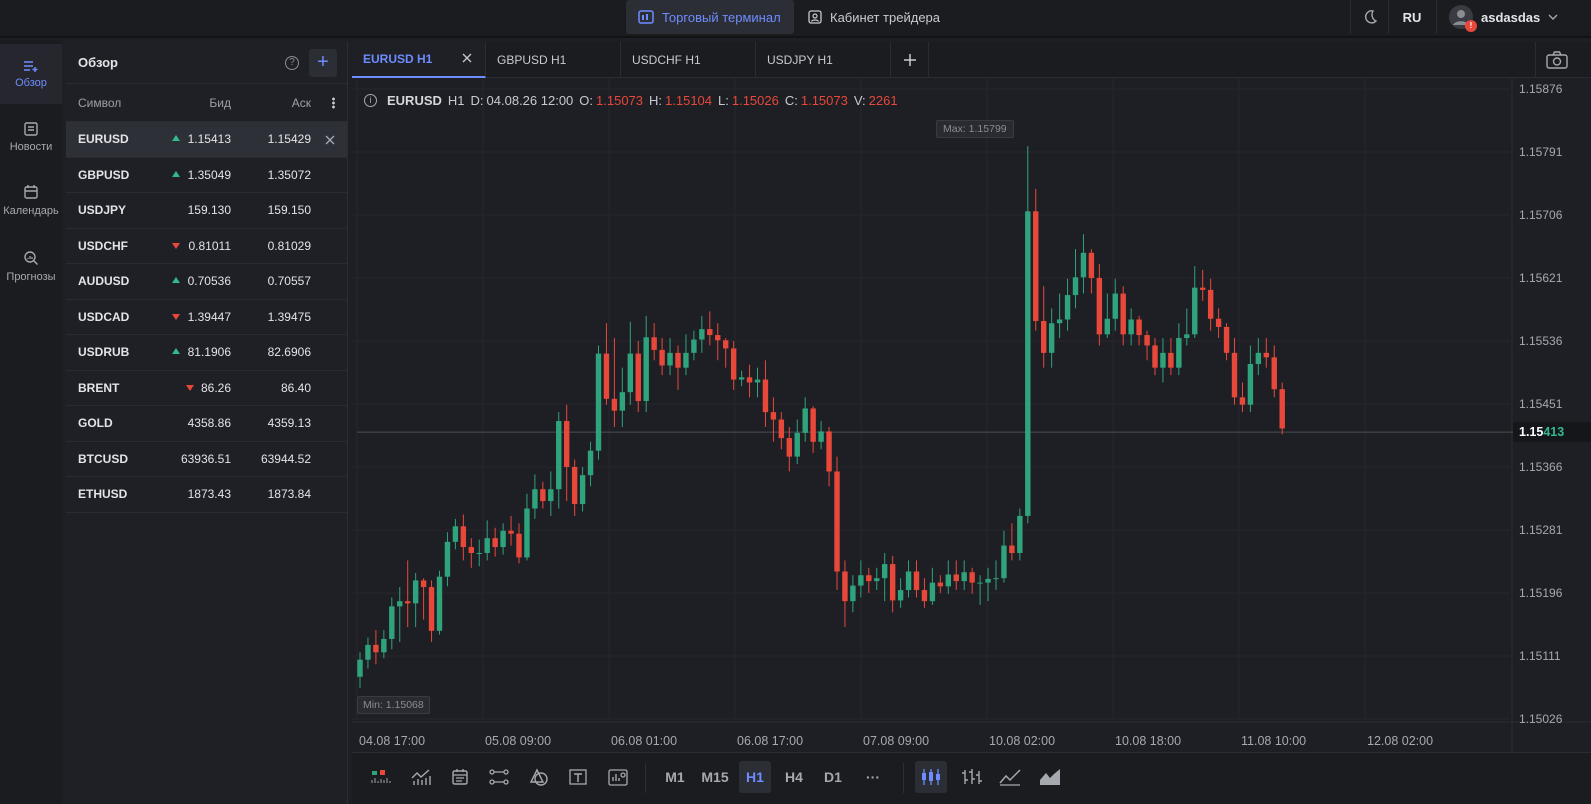 The image size is (1591, 804). Describe the element at coordinates (206, 353) in the screenshot. I see `watchlist-row-usdrub: USDRUB 81.1906 82.6906` at that location.